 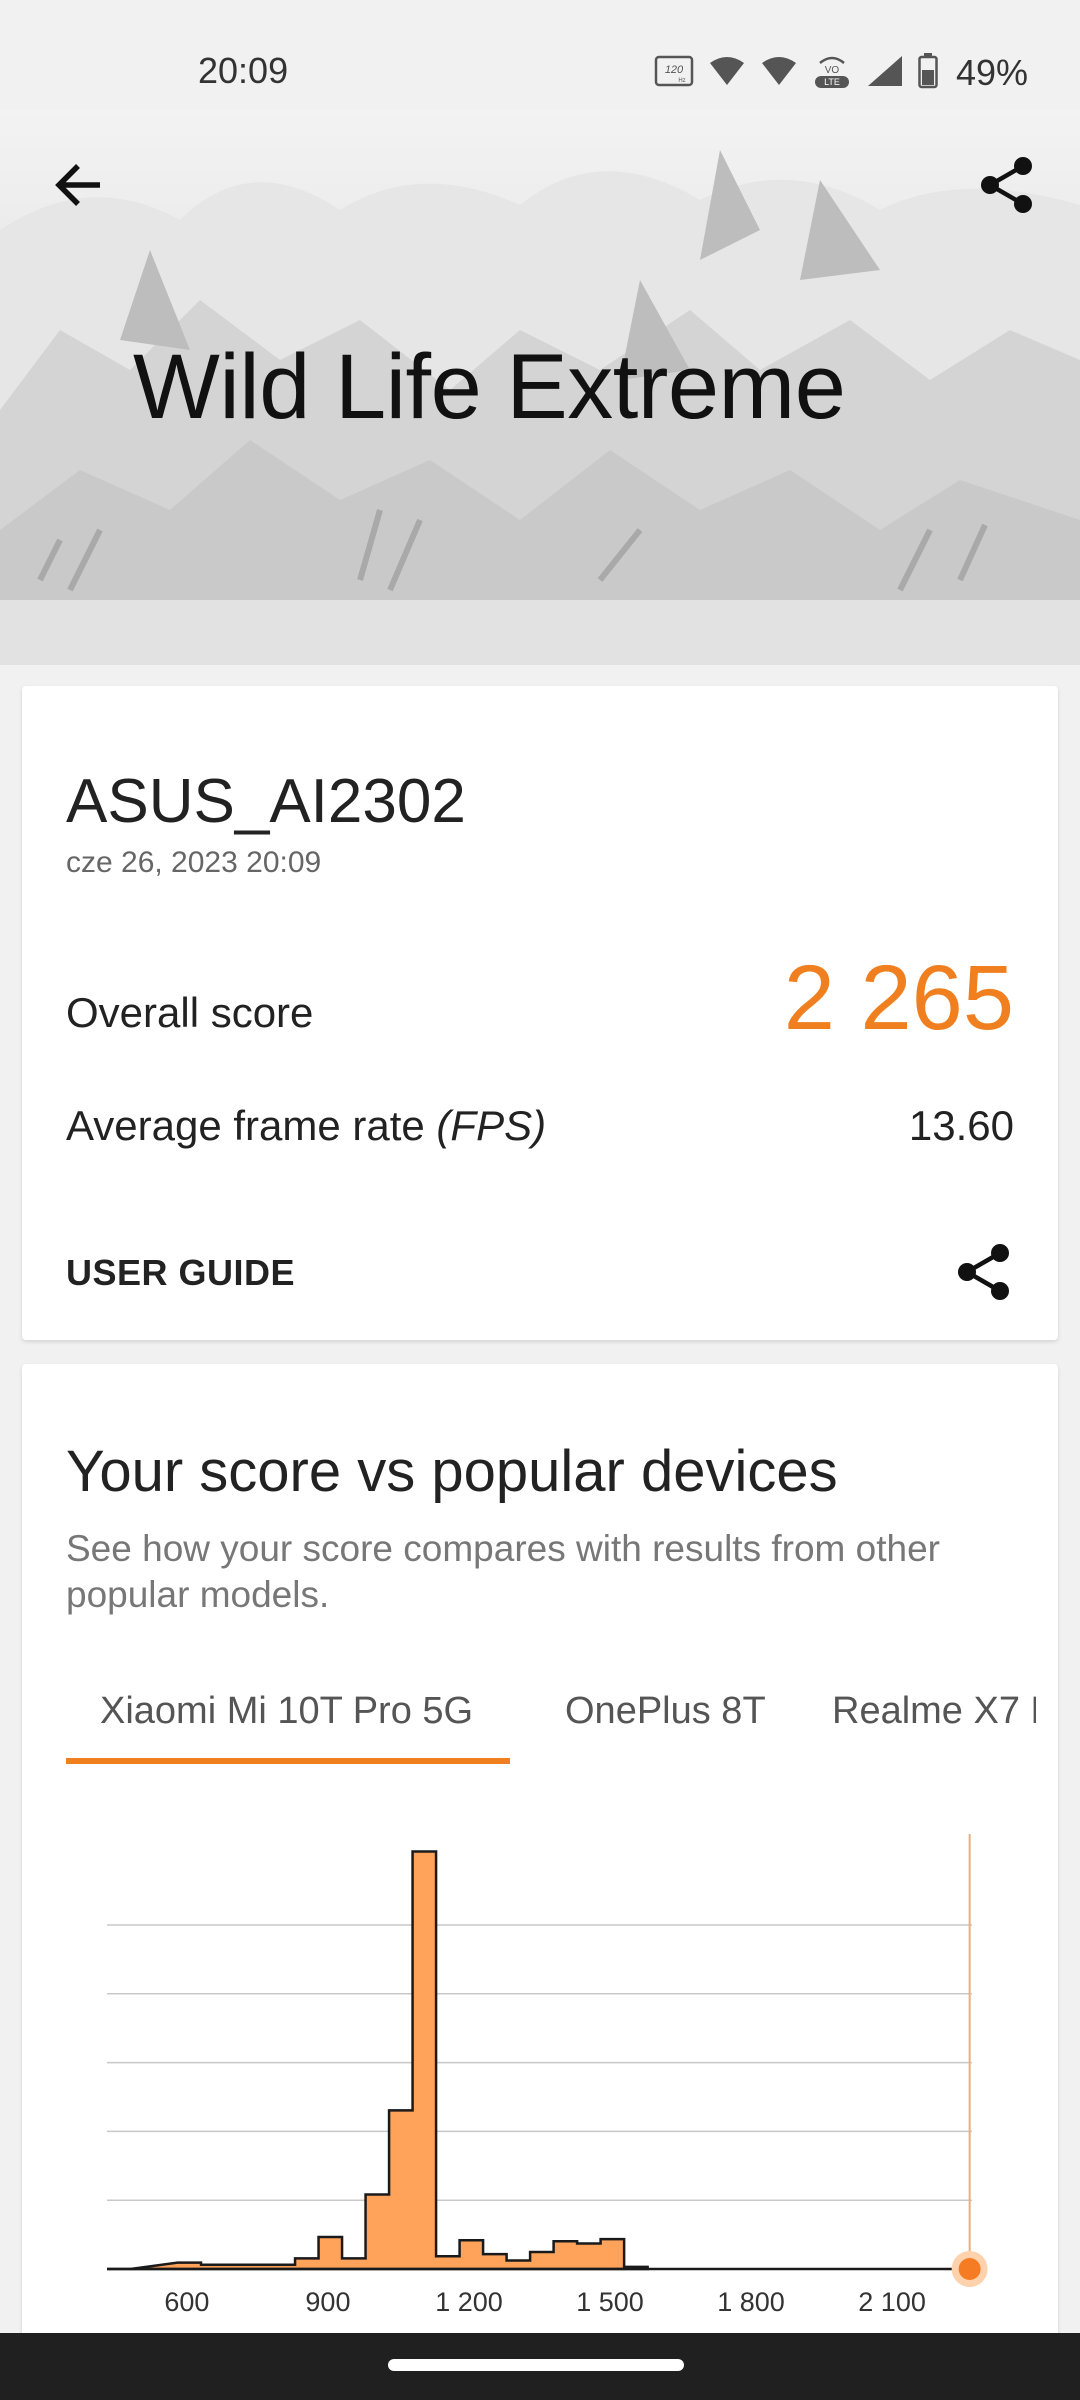 I want to click on battery-icon, so click(x=928, y=73).